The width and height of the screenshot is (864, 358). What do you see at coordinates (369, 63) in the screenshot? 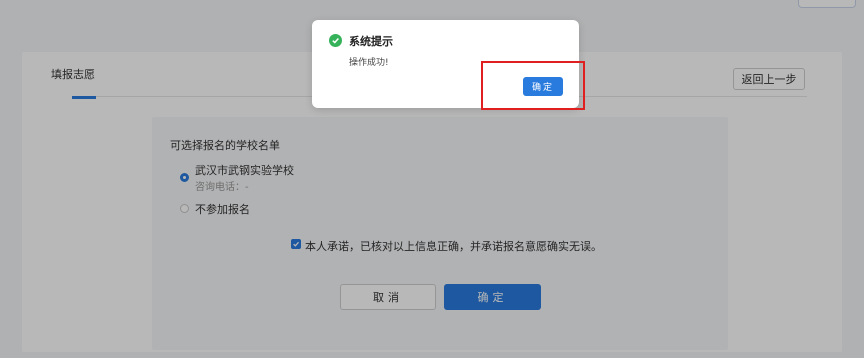
I see `dialog-message: 操作成功!` at bounding box center [369, 63].